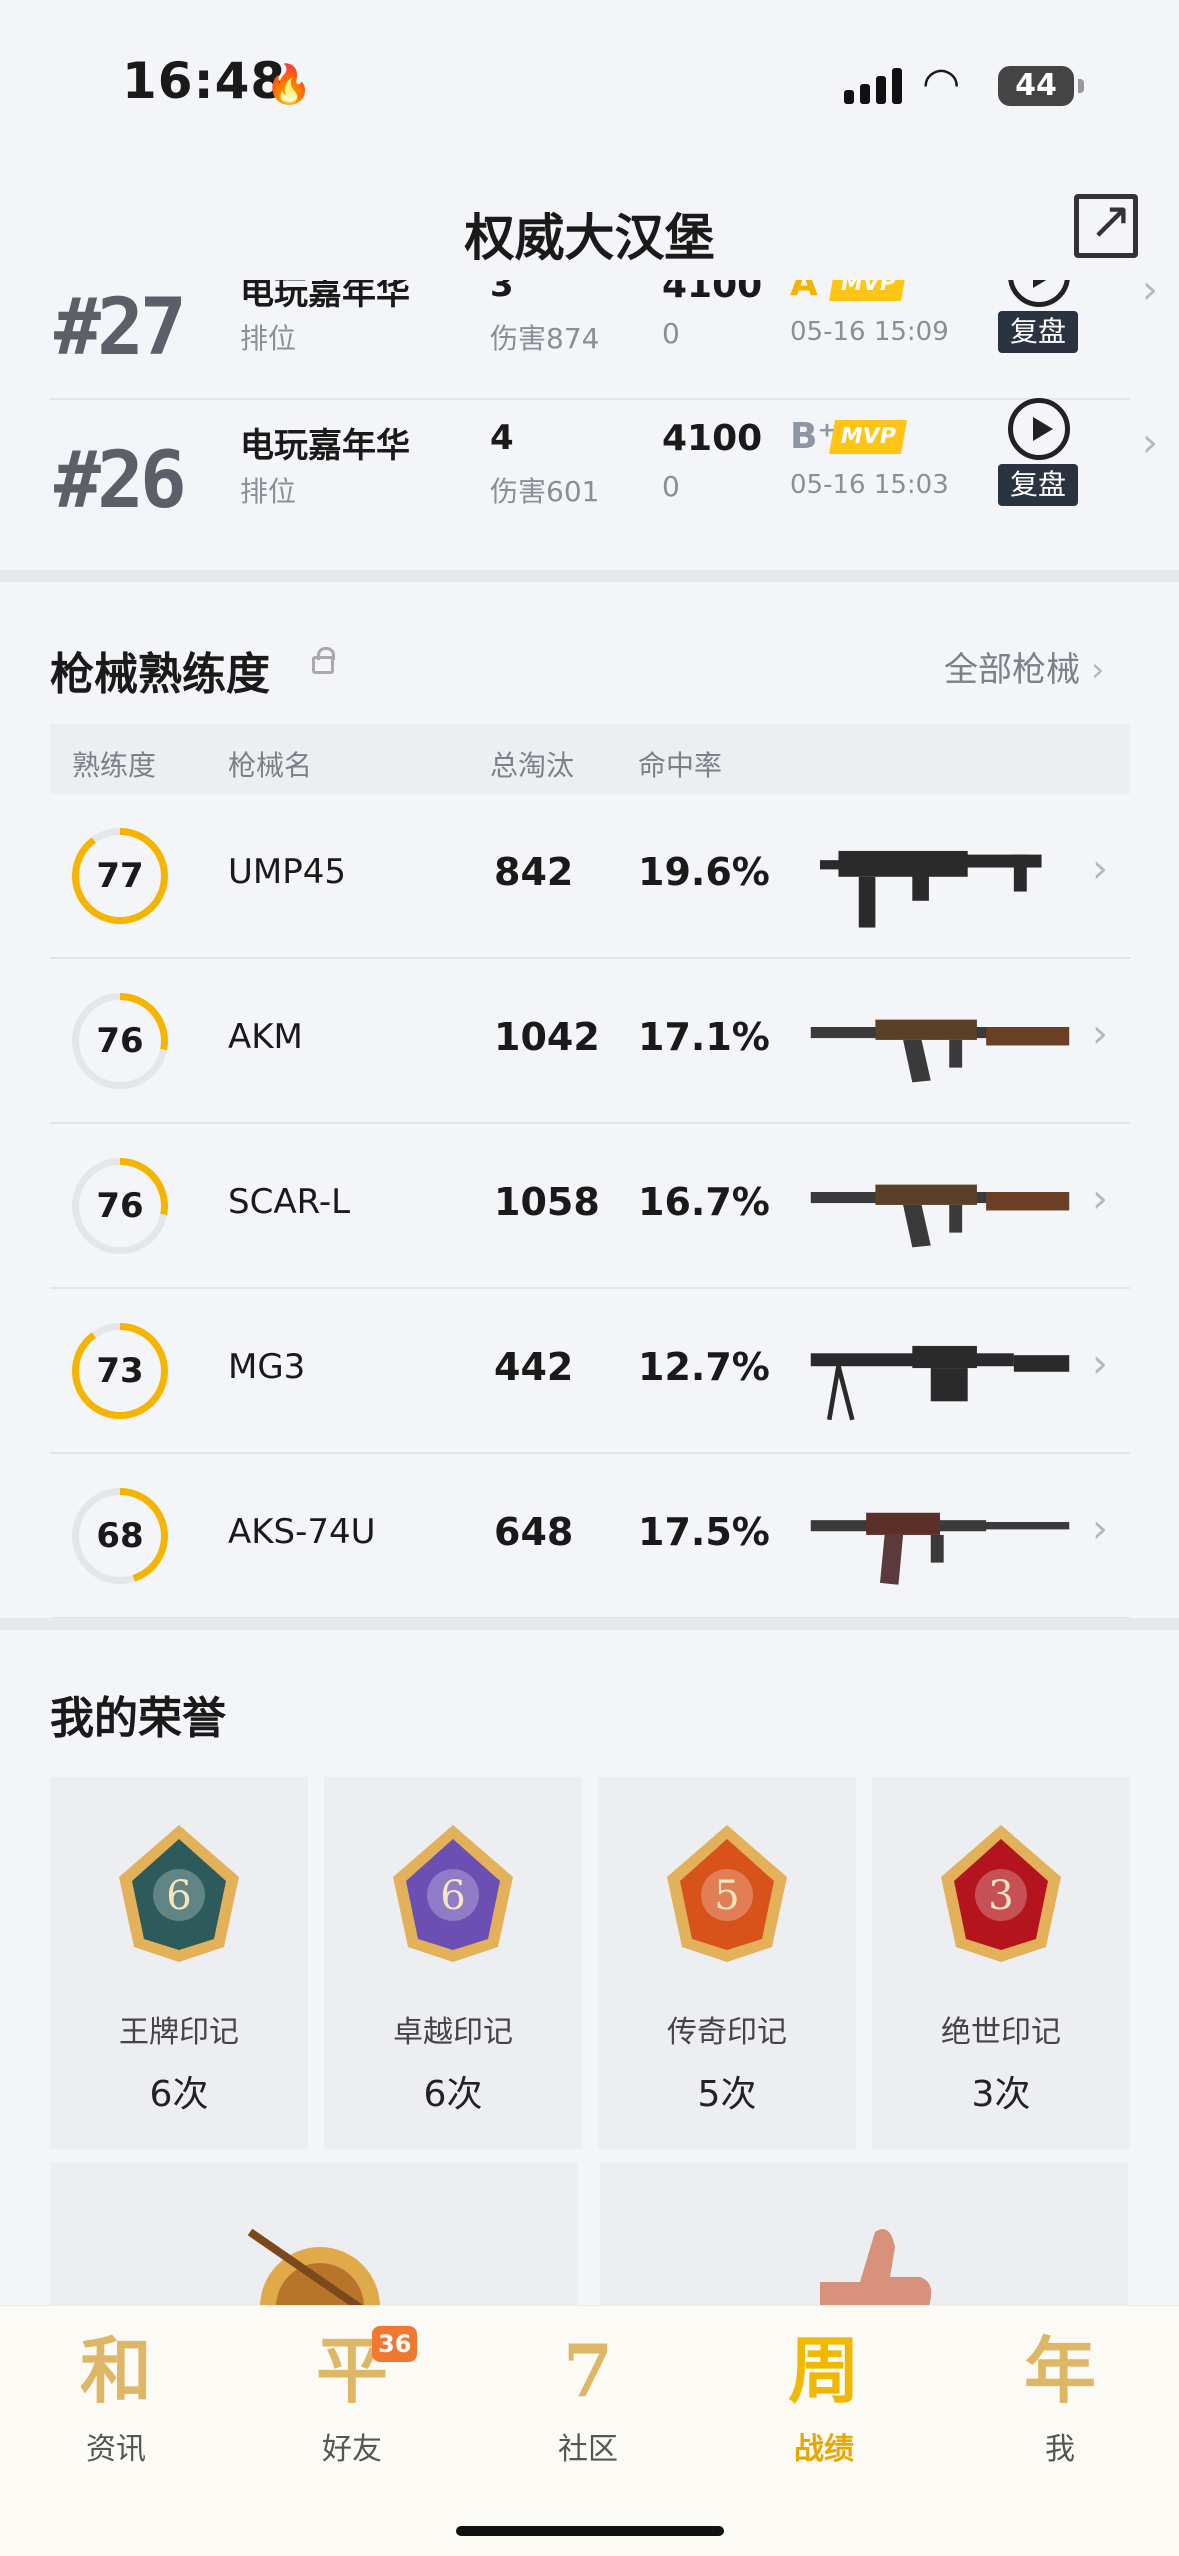 This screenshot has width=1179, height=2556. Describe the element at coordinates (824, 2449) in the screenshot. I see `tab-label: 战绩` at that location.